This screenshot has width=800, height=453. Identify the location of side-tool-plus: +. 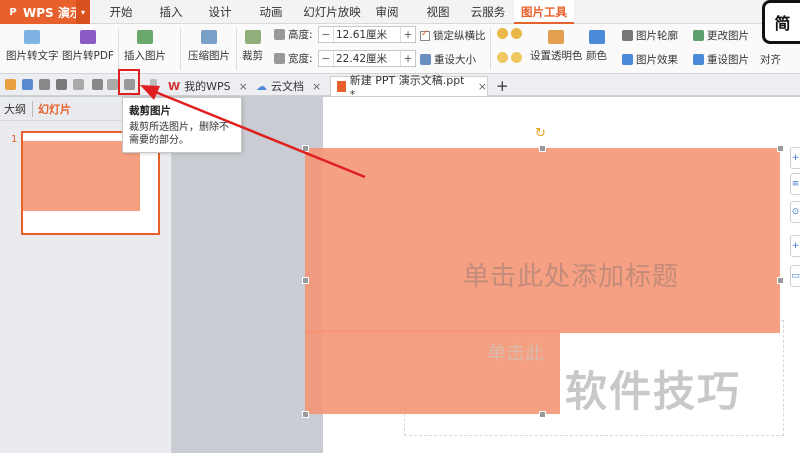
(795, 246).